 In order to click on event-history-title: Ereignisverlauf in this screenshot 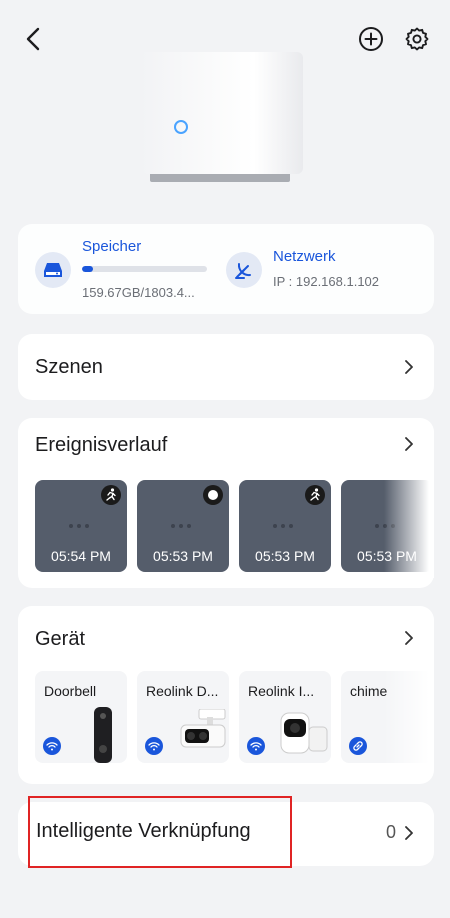, I will do `click(101, 445)`.